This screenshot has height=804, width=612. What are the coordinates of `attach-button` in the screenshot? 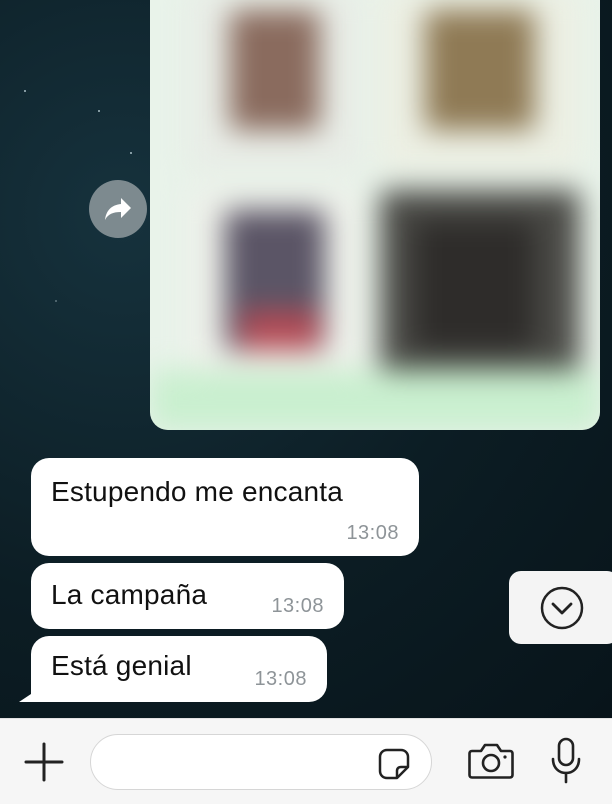 It's located at (44, 762).